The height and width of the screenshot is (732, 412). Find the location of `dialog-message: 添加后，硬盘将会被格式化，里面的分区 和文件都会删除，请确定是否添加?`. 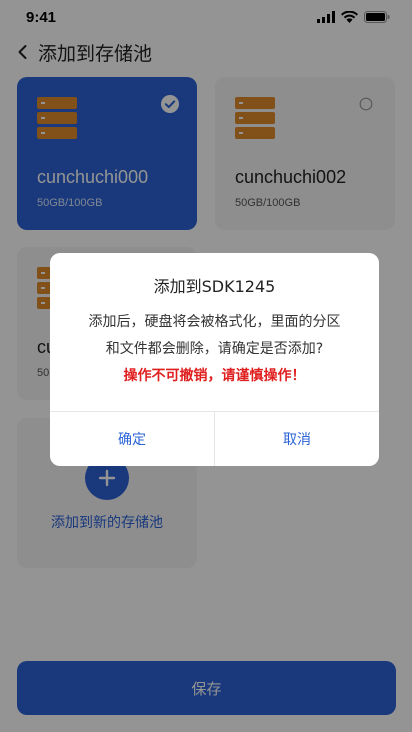

dialog-message: 添加后，硬盘将会被格式化，里面的分区 和文件都会删除，请确定是否添加? is located at coordinates (214, 336).